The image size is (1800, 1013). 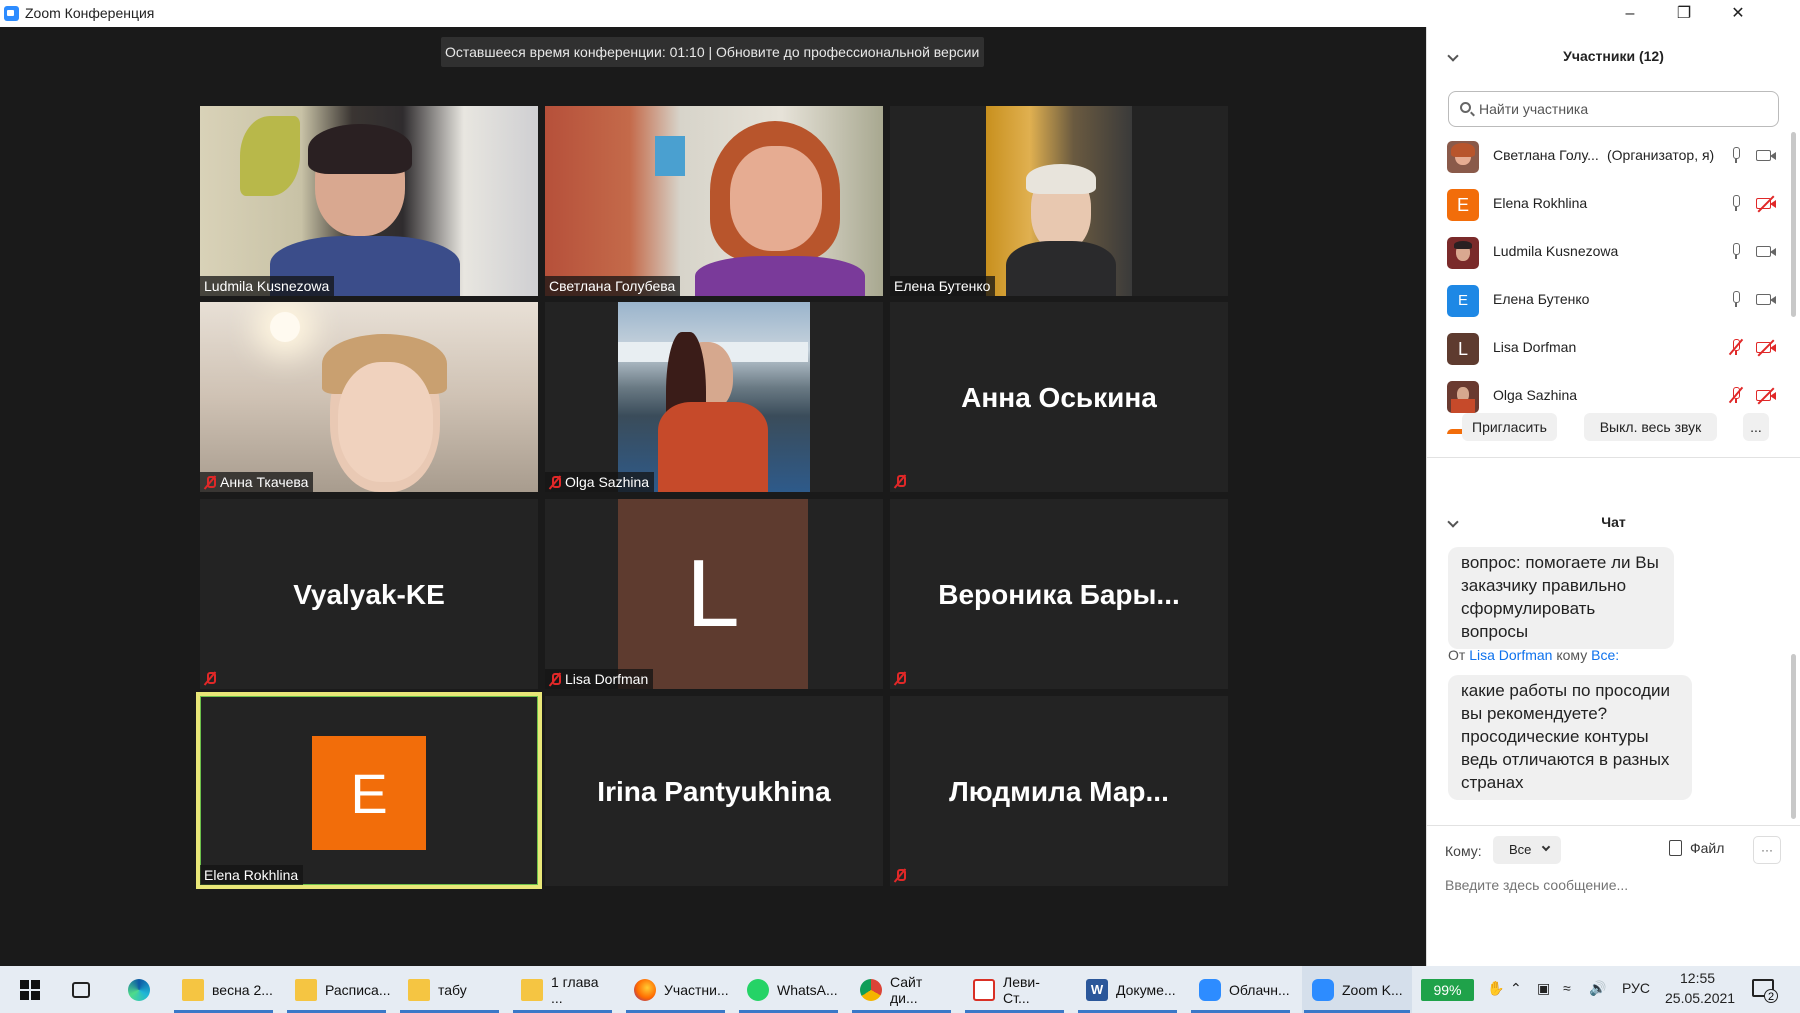 What do you see at coordinates (1619, 109) in the screenshot?
I see `search-input` at bounding box center [1619, 109].